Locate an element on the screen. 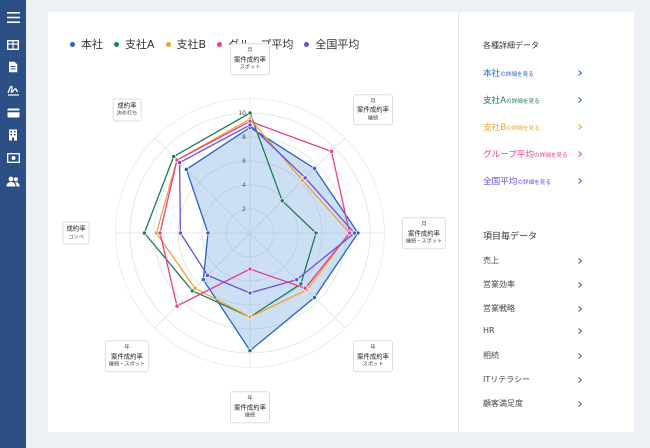  item-link-inheritance: 相続 is located at coordinates (533, 355).